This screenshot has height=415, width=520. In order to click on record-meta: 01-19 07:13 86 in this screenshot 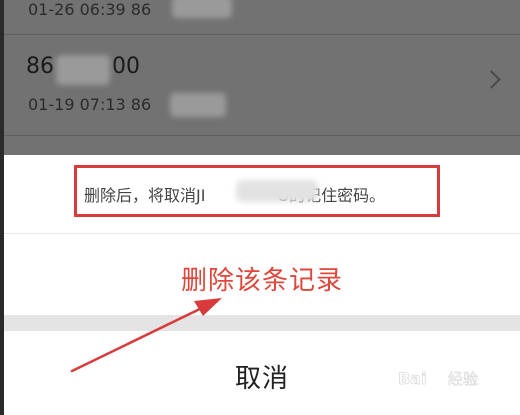, I will do `click(90, 104)`.